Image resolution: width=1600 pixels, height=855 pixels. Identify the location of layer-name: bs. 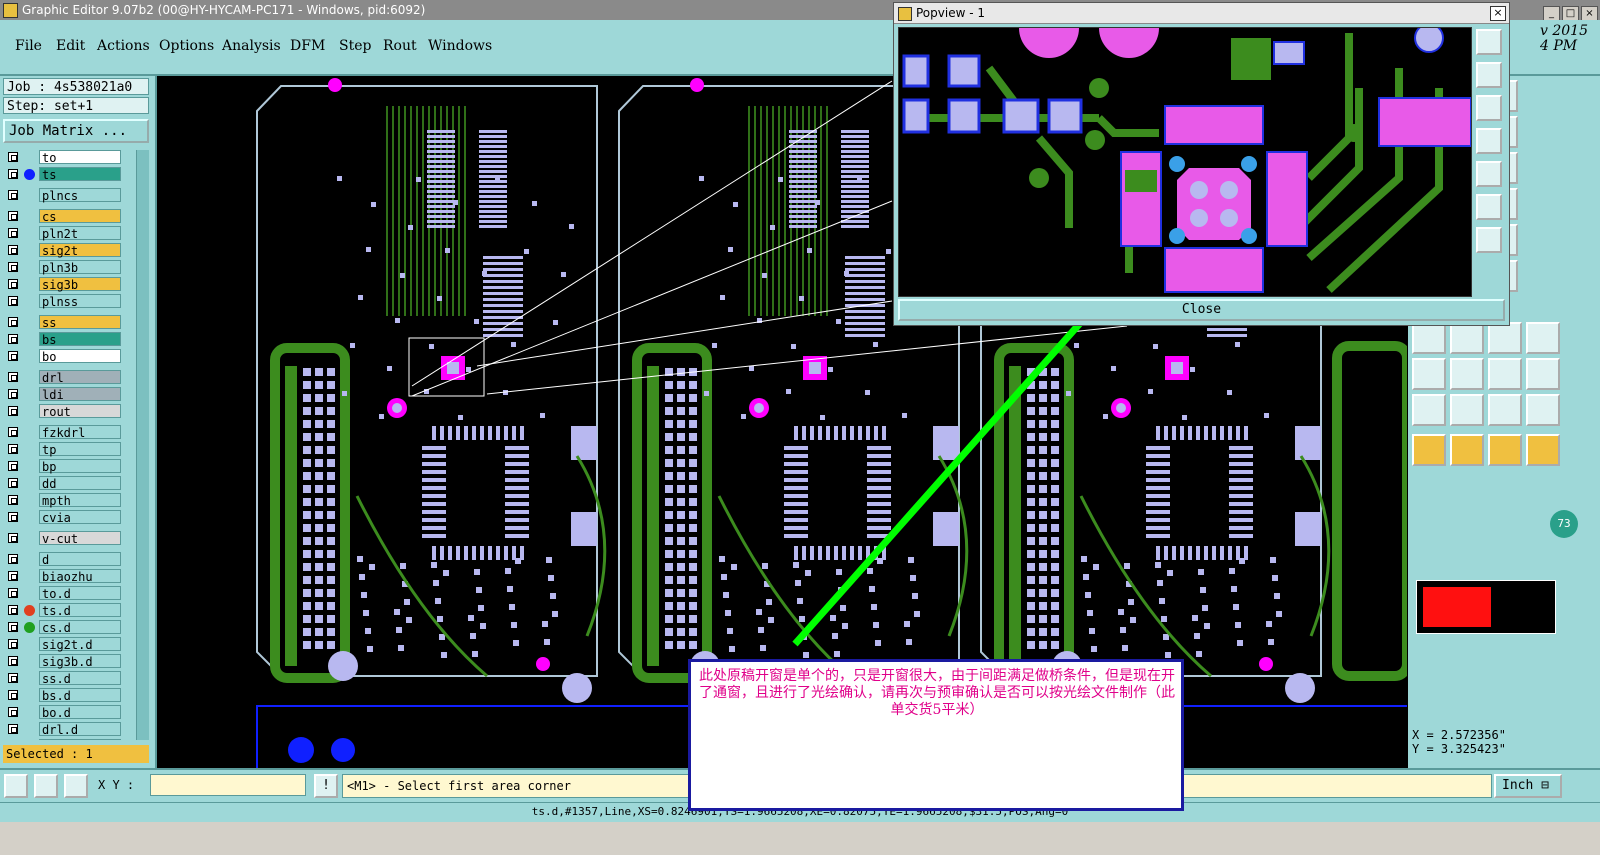
(80, 339).